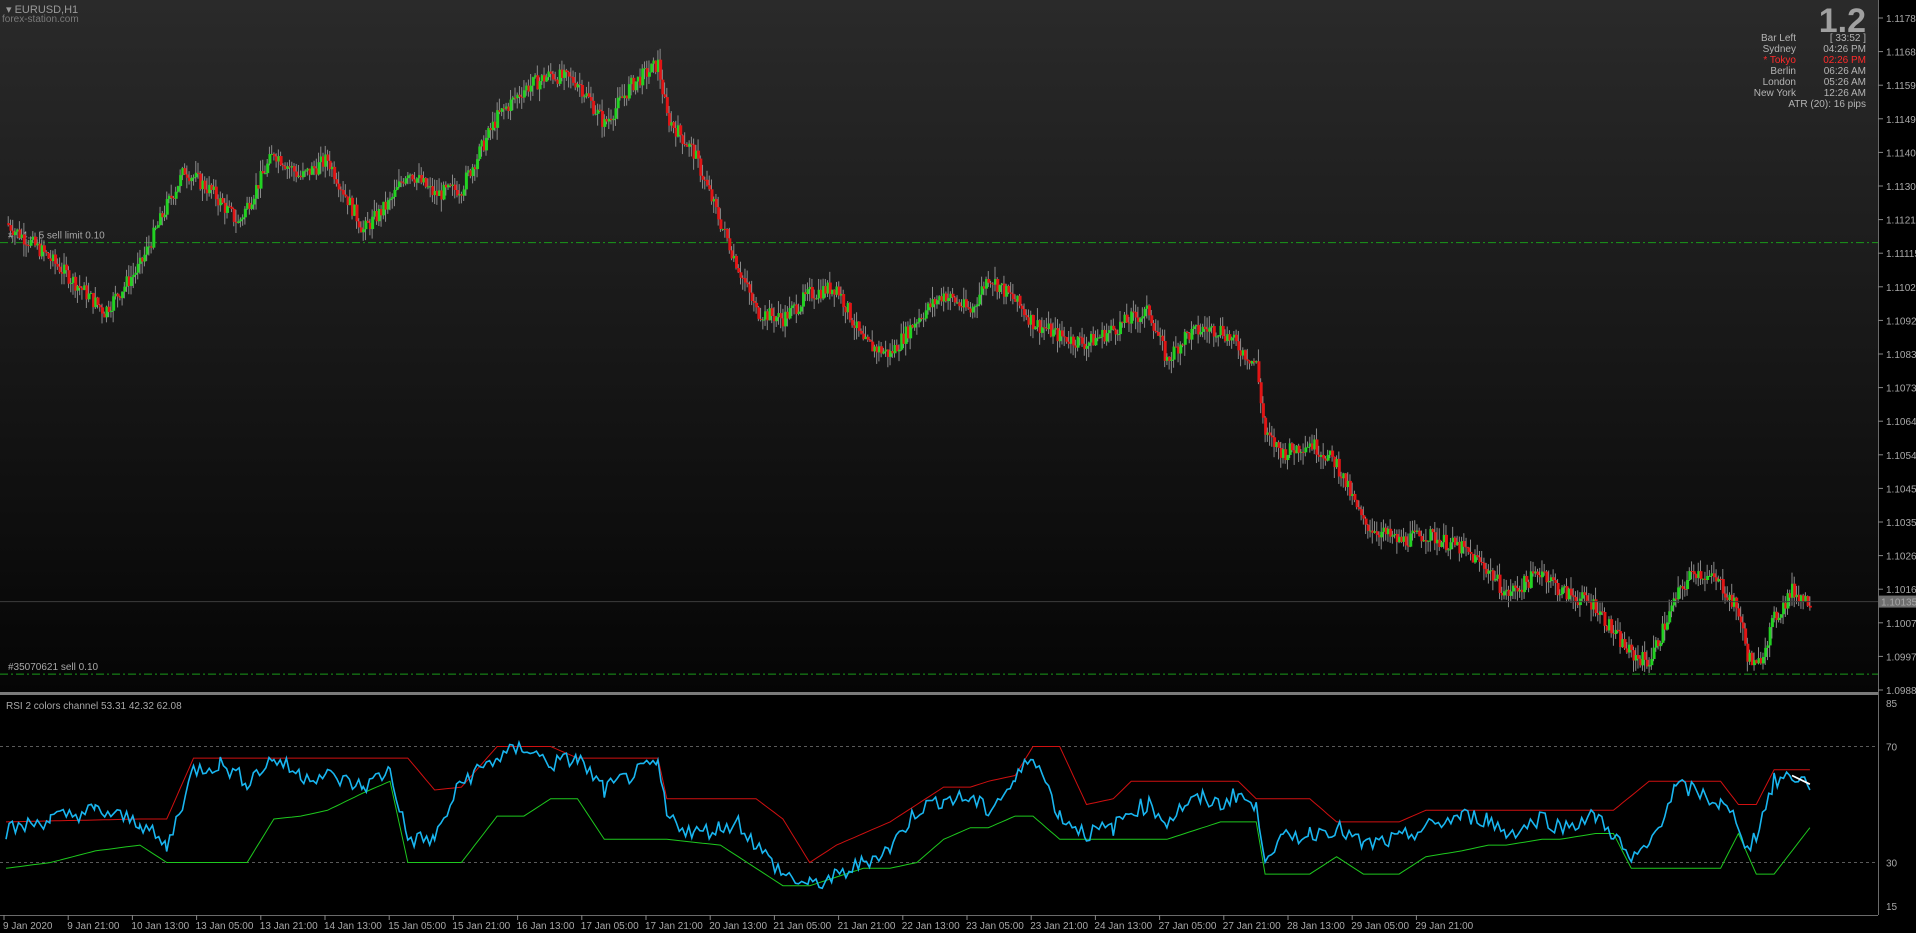 The width and height of the screenshot is (1916, 933). I want to click on info-row: New York 12:26 AM, so click(1801, 93).